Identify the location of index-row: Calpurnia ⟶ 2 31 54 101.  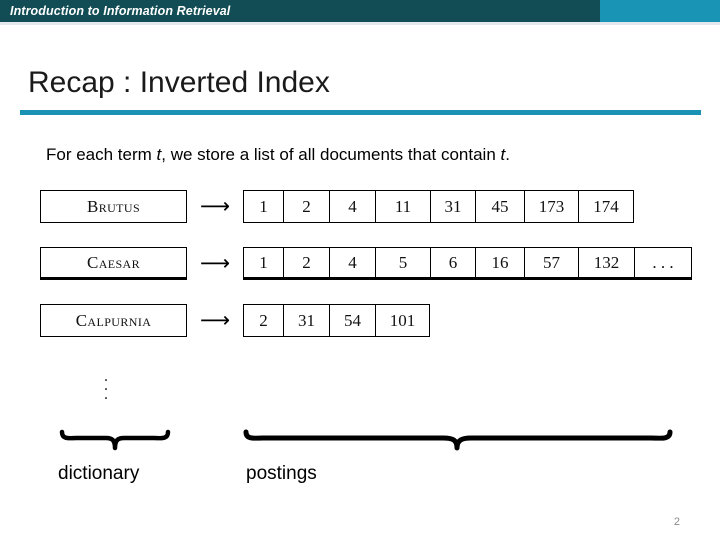
(235, 320).